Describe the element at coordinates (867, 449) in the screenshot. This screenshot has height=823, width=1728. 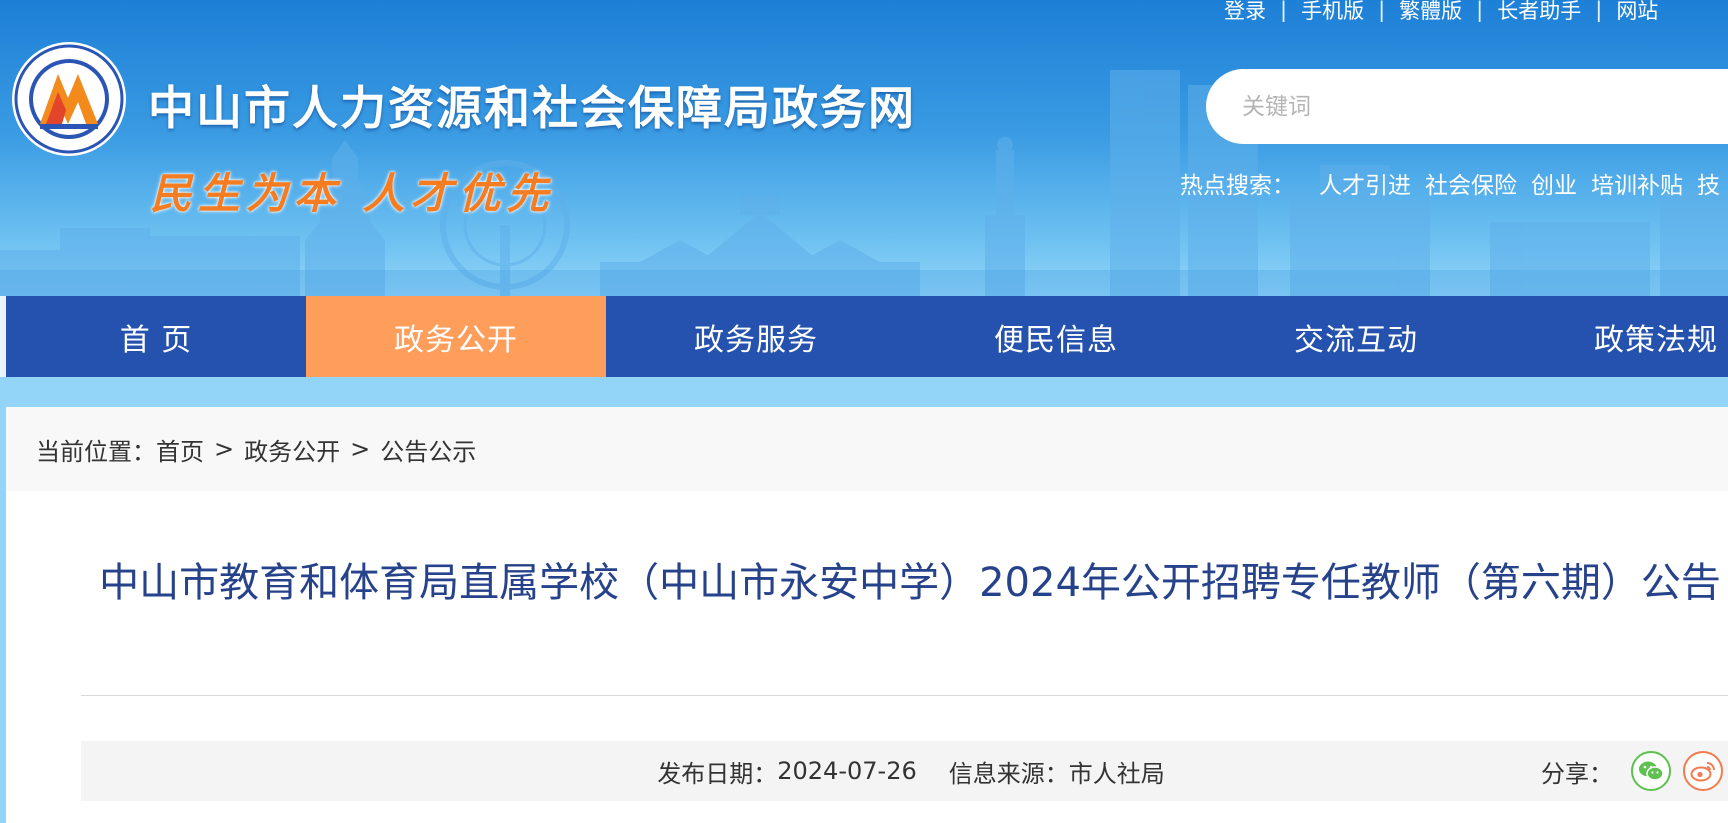
I see `breadcrumb: 当前位置： 首页 > 政务公开 > 公告公示` at that location.